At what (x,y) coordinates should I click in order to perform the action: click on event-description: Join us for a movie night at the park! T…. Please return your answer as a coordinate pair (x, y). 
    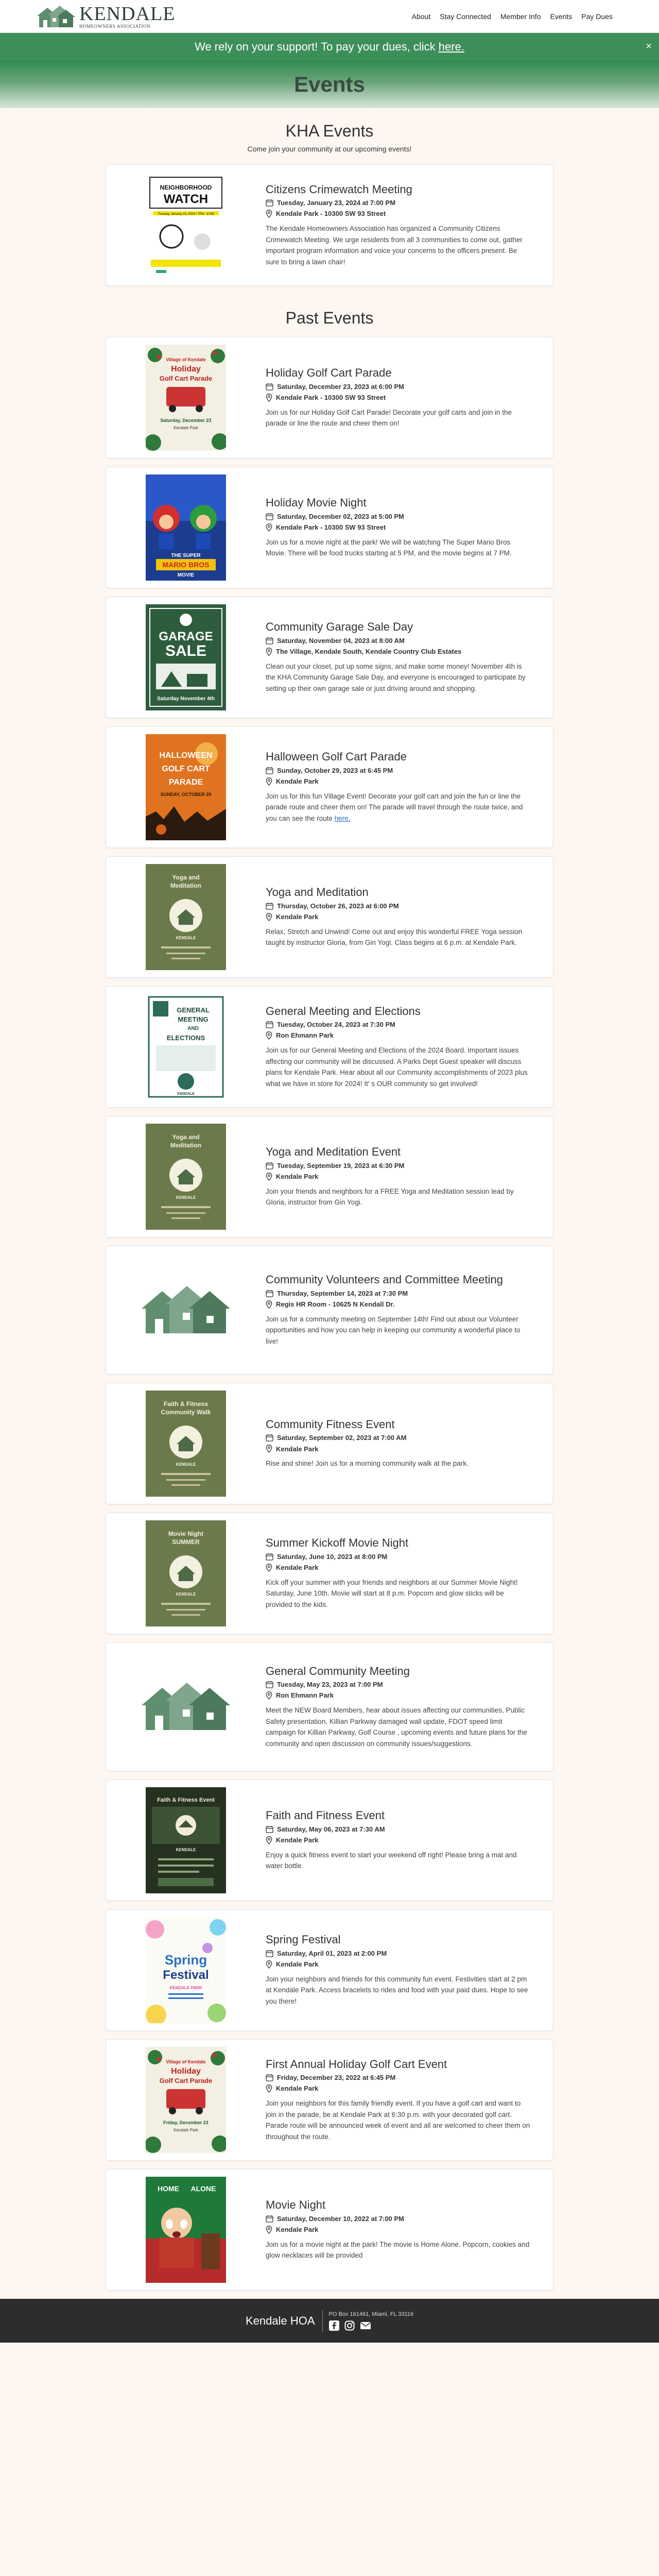
    Looking at the image, I should click on (398, 2250).